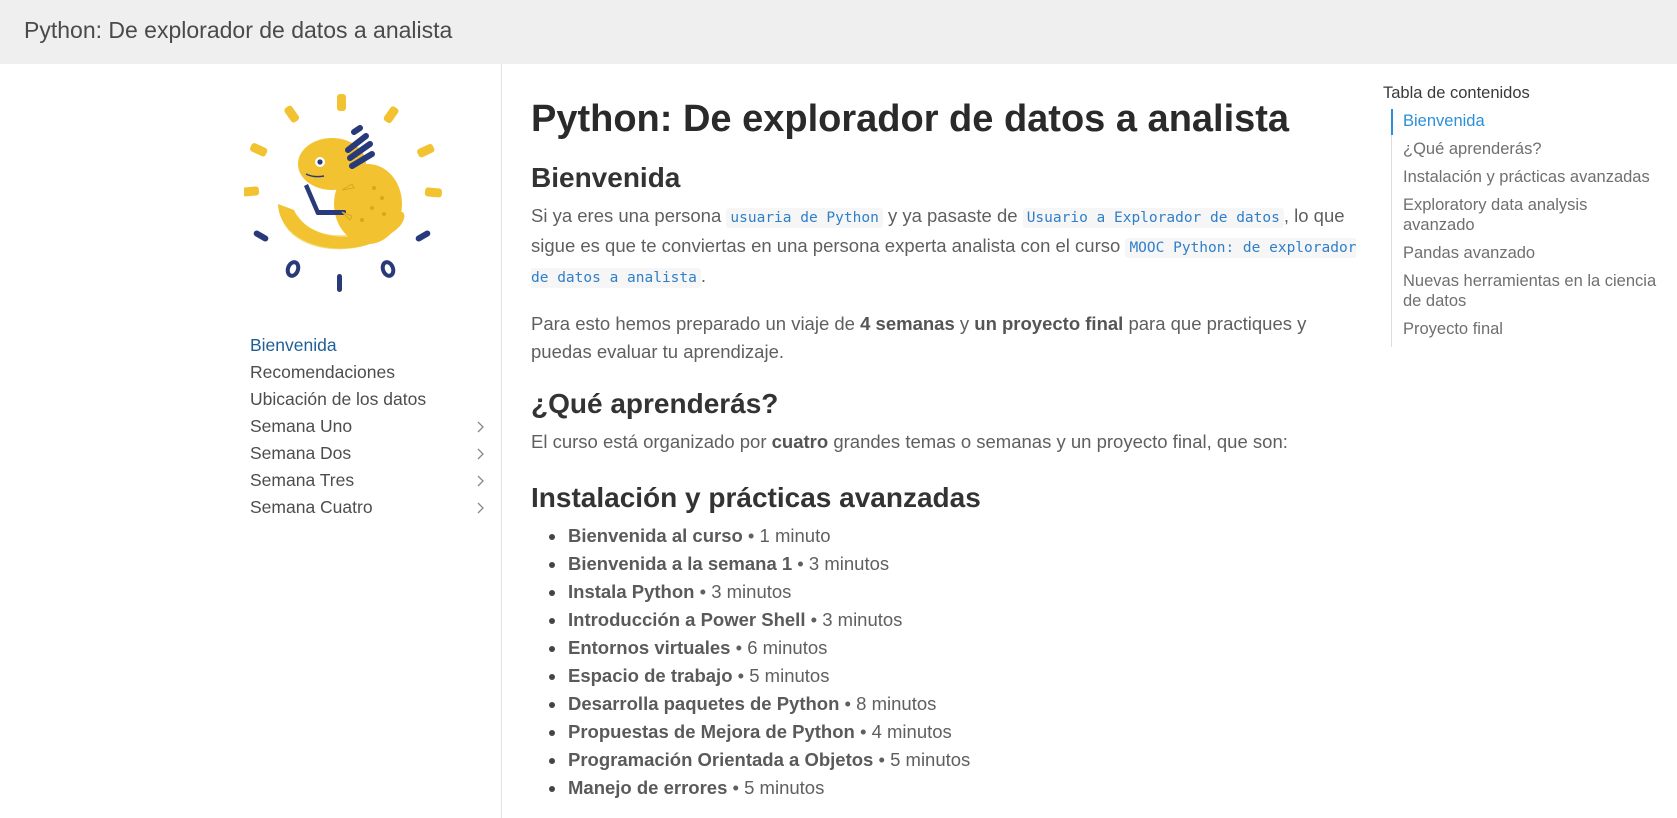 This screenshot has width=1677, height=818. What do you see at coordinates (955, 564) in the screenshot?
I see `list-item: Bienvenida a la semana 1 • 3 minutos` at bounding box center [955, 564].